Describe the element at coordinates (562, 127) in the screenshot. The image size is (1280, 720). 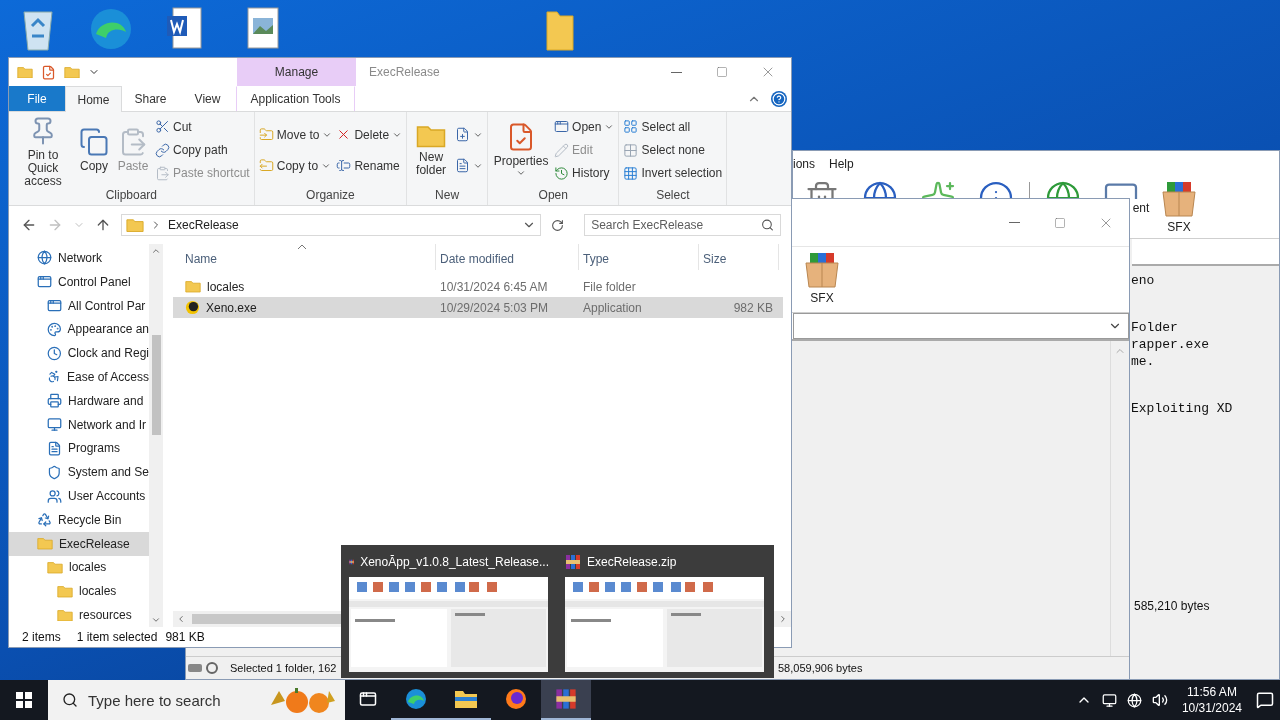
I see `window-icon` at that location.